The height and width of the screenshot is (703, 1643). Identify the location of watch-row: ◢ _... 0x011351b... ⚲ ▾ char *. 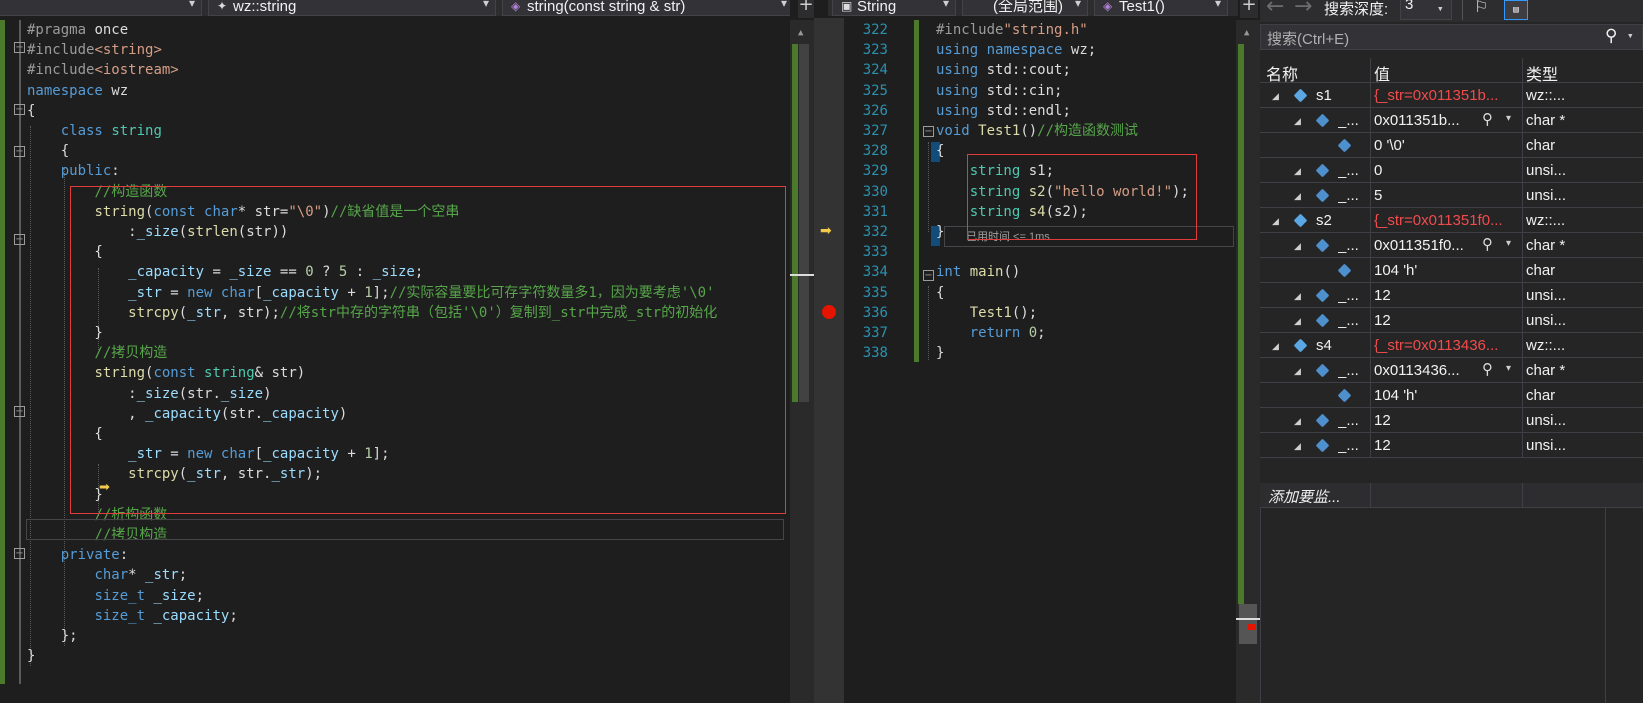
(1451, 120).